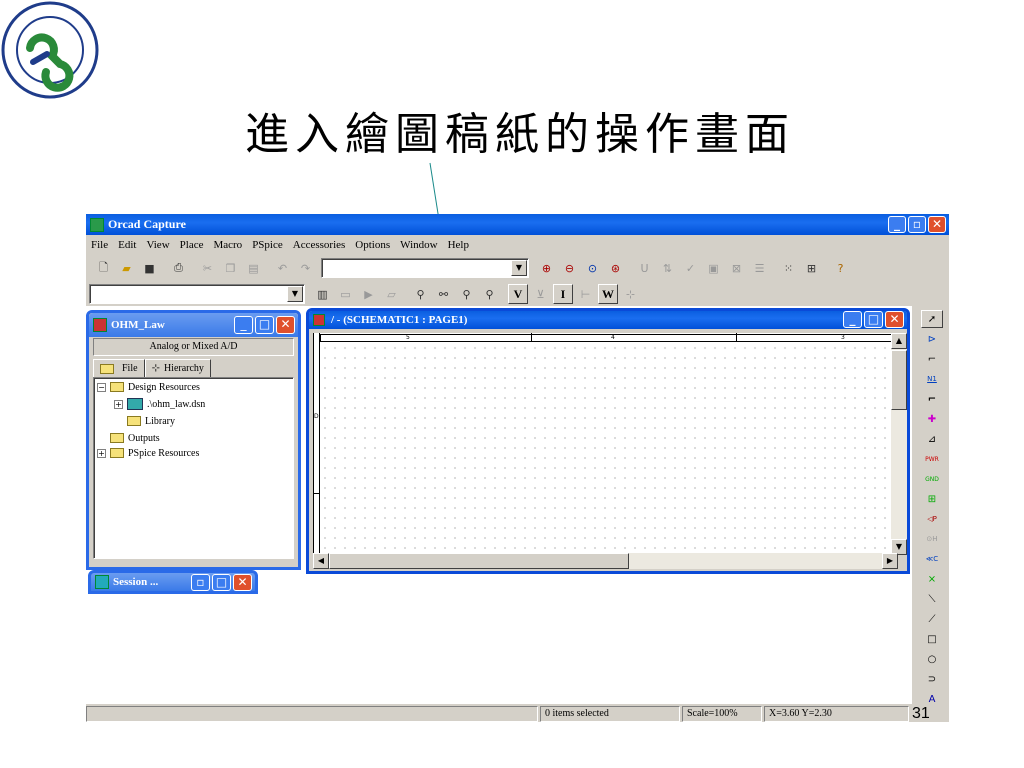 Image resolution: width=1024 pixels, height=768 pixels. Describe the element at coordinates (99, 245) in the screenshot. I see `menu-file: File` at that location.